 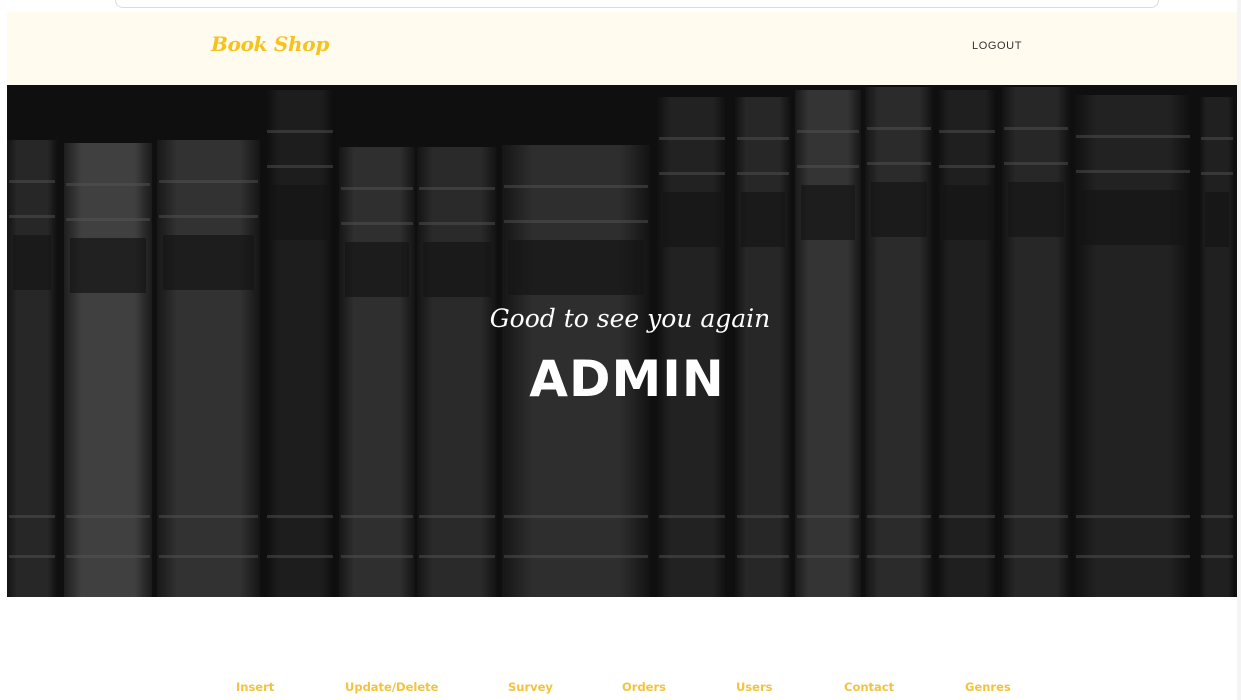 What do you see at coordinates (622, 48) in the screenshot?
I see `top-navbar: Book Shop LOGOUT` at bounding box center [622, 48].